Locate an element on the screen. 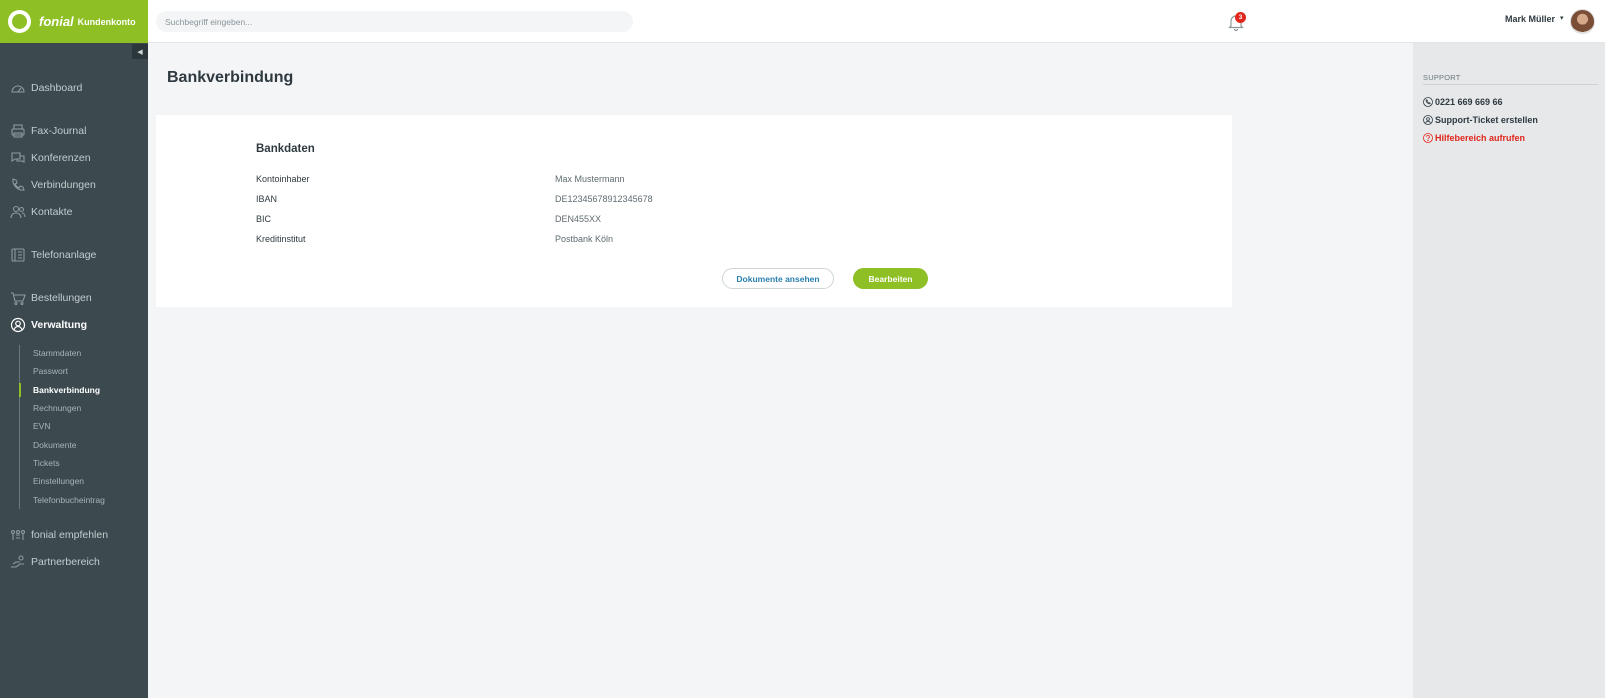 This screenshot has width=1605, height=698. support-phone-number: 0221 669 669 66 is located at coordinates (1469, 102).